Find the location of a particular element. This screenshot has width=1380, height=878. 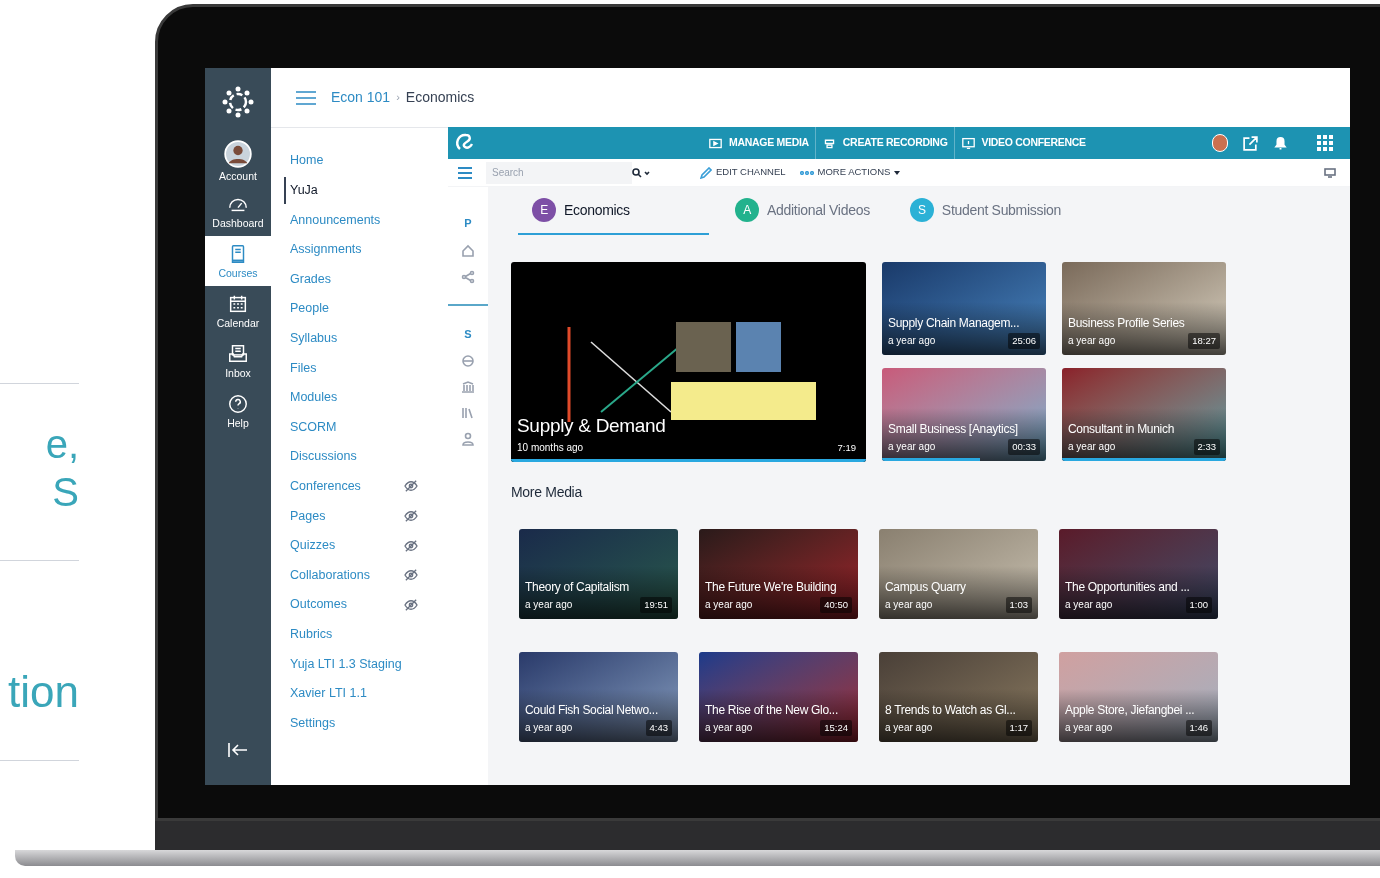

video-thumbnail: The Rise of the New Glo... a year ago 15:24 is located at coordinates (778, 697).